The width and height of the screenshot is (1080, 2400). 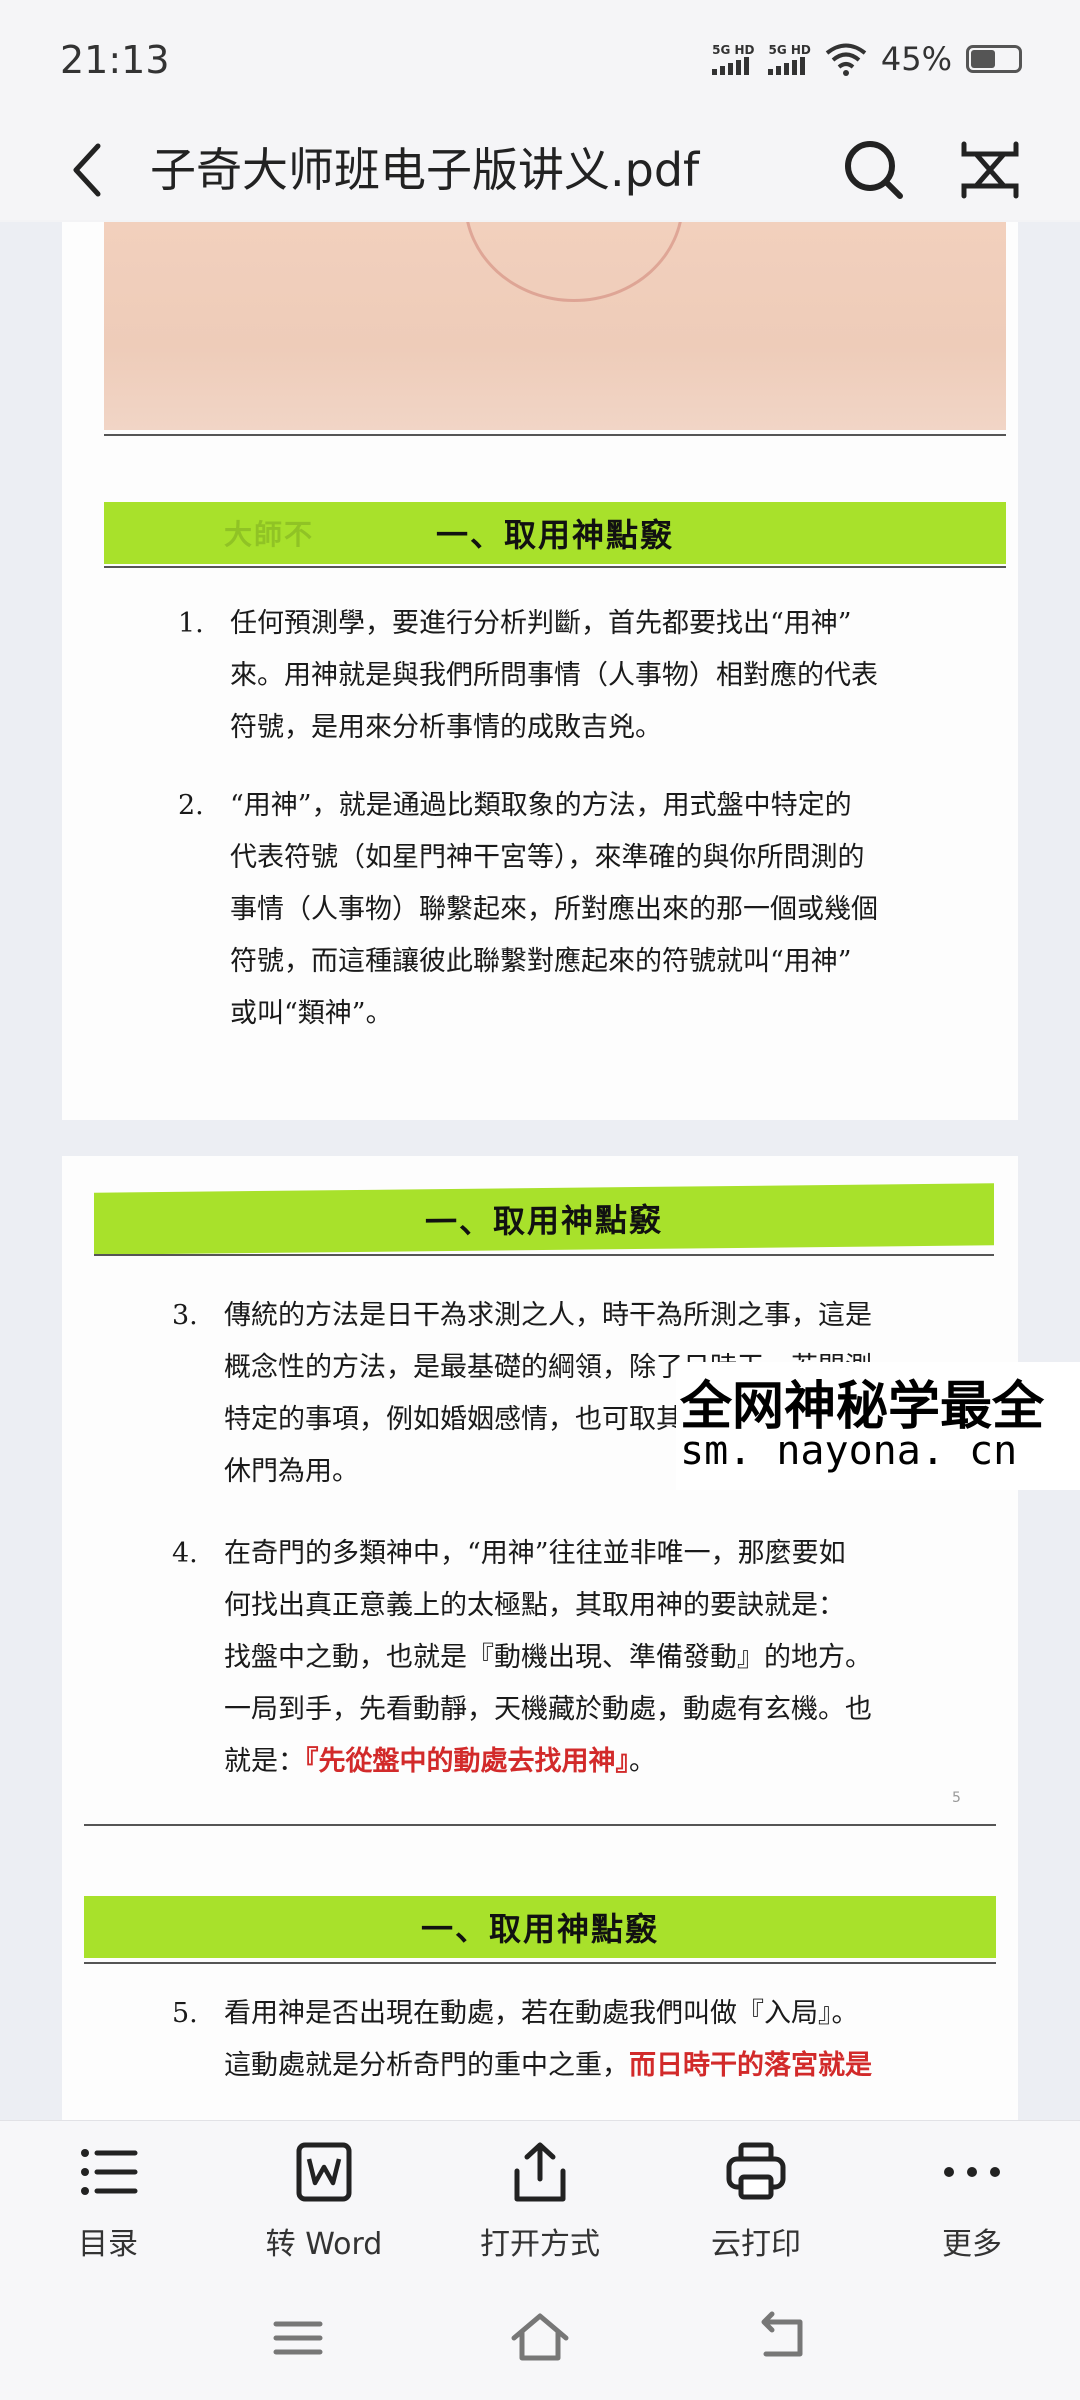 I want to click on title-bar: 子奇大师班电子版讲义.pdf, so click(x=540, y=170).